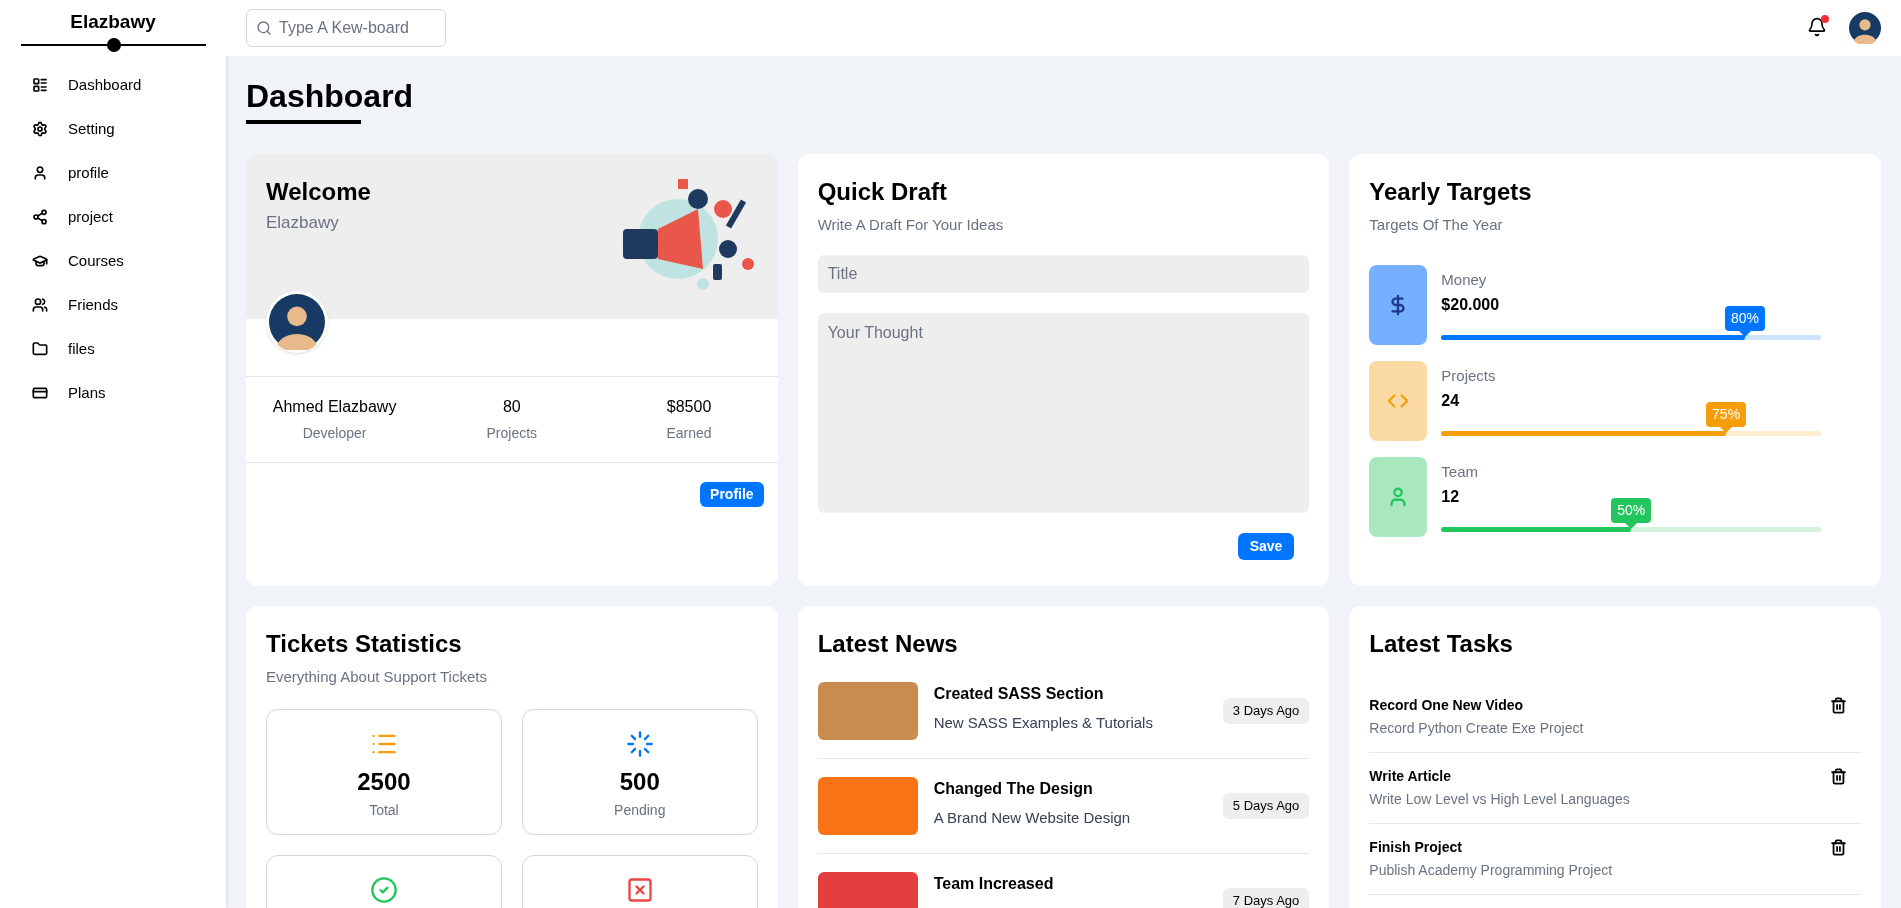  Describe the element at coordinates (689, 433) in the screenshot. I see `stat-label: Earned` at that location.